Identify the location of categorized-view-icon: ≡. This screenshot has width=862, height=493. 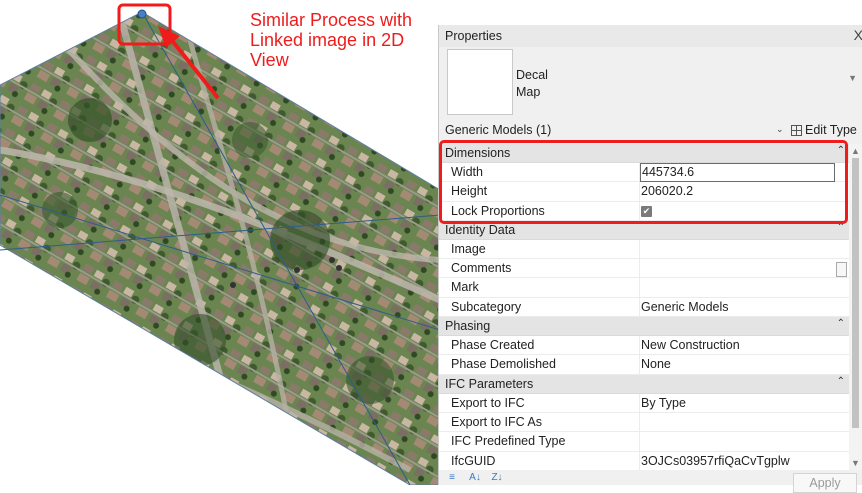
(452, 478).